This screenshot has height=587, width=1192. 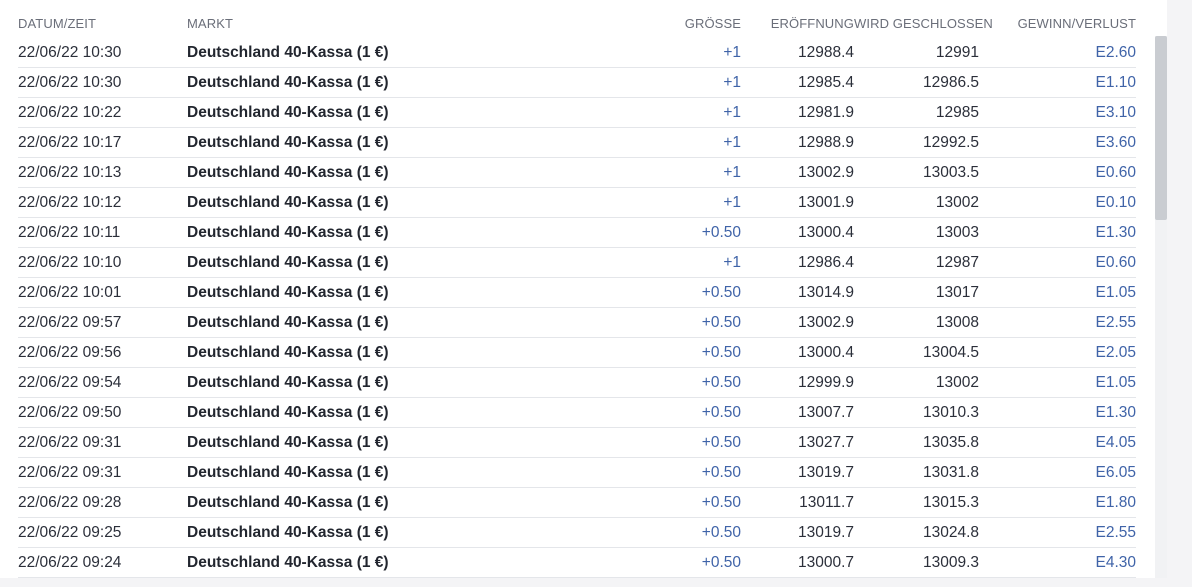 I want to click on cell-profit-loss: E4.05, so click(x=1115, y=442).